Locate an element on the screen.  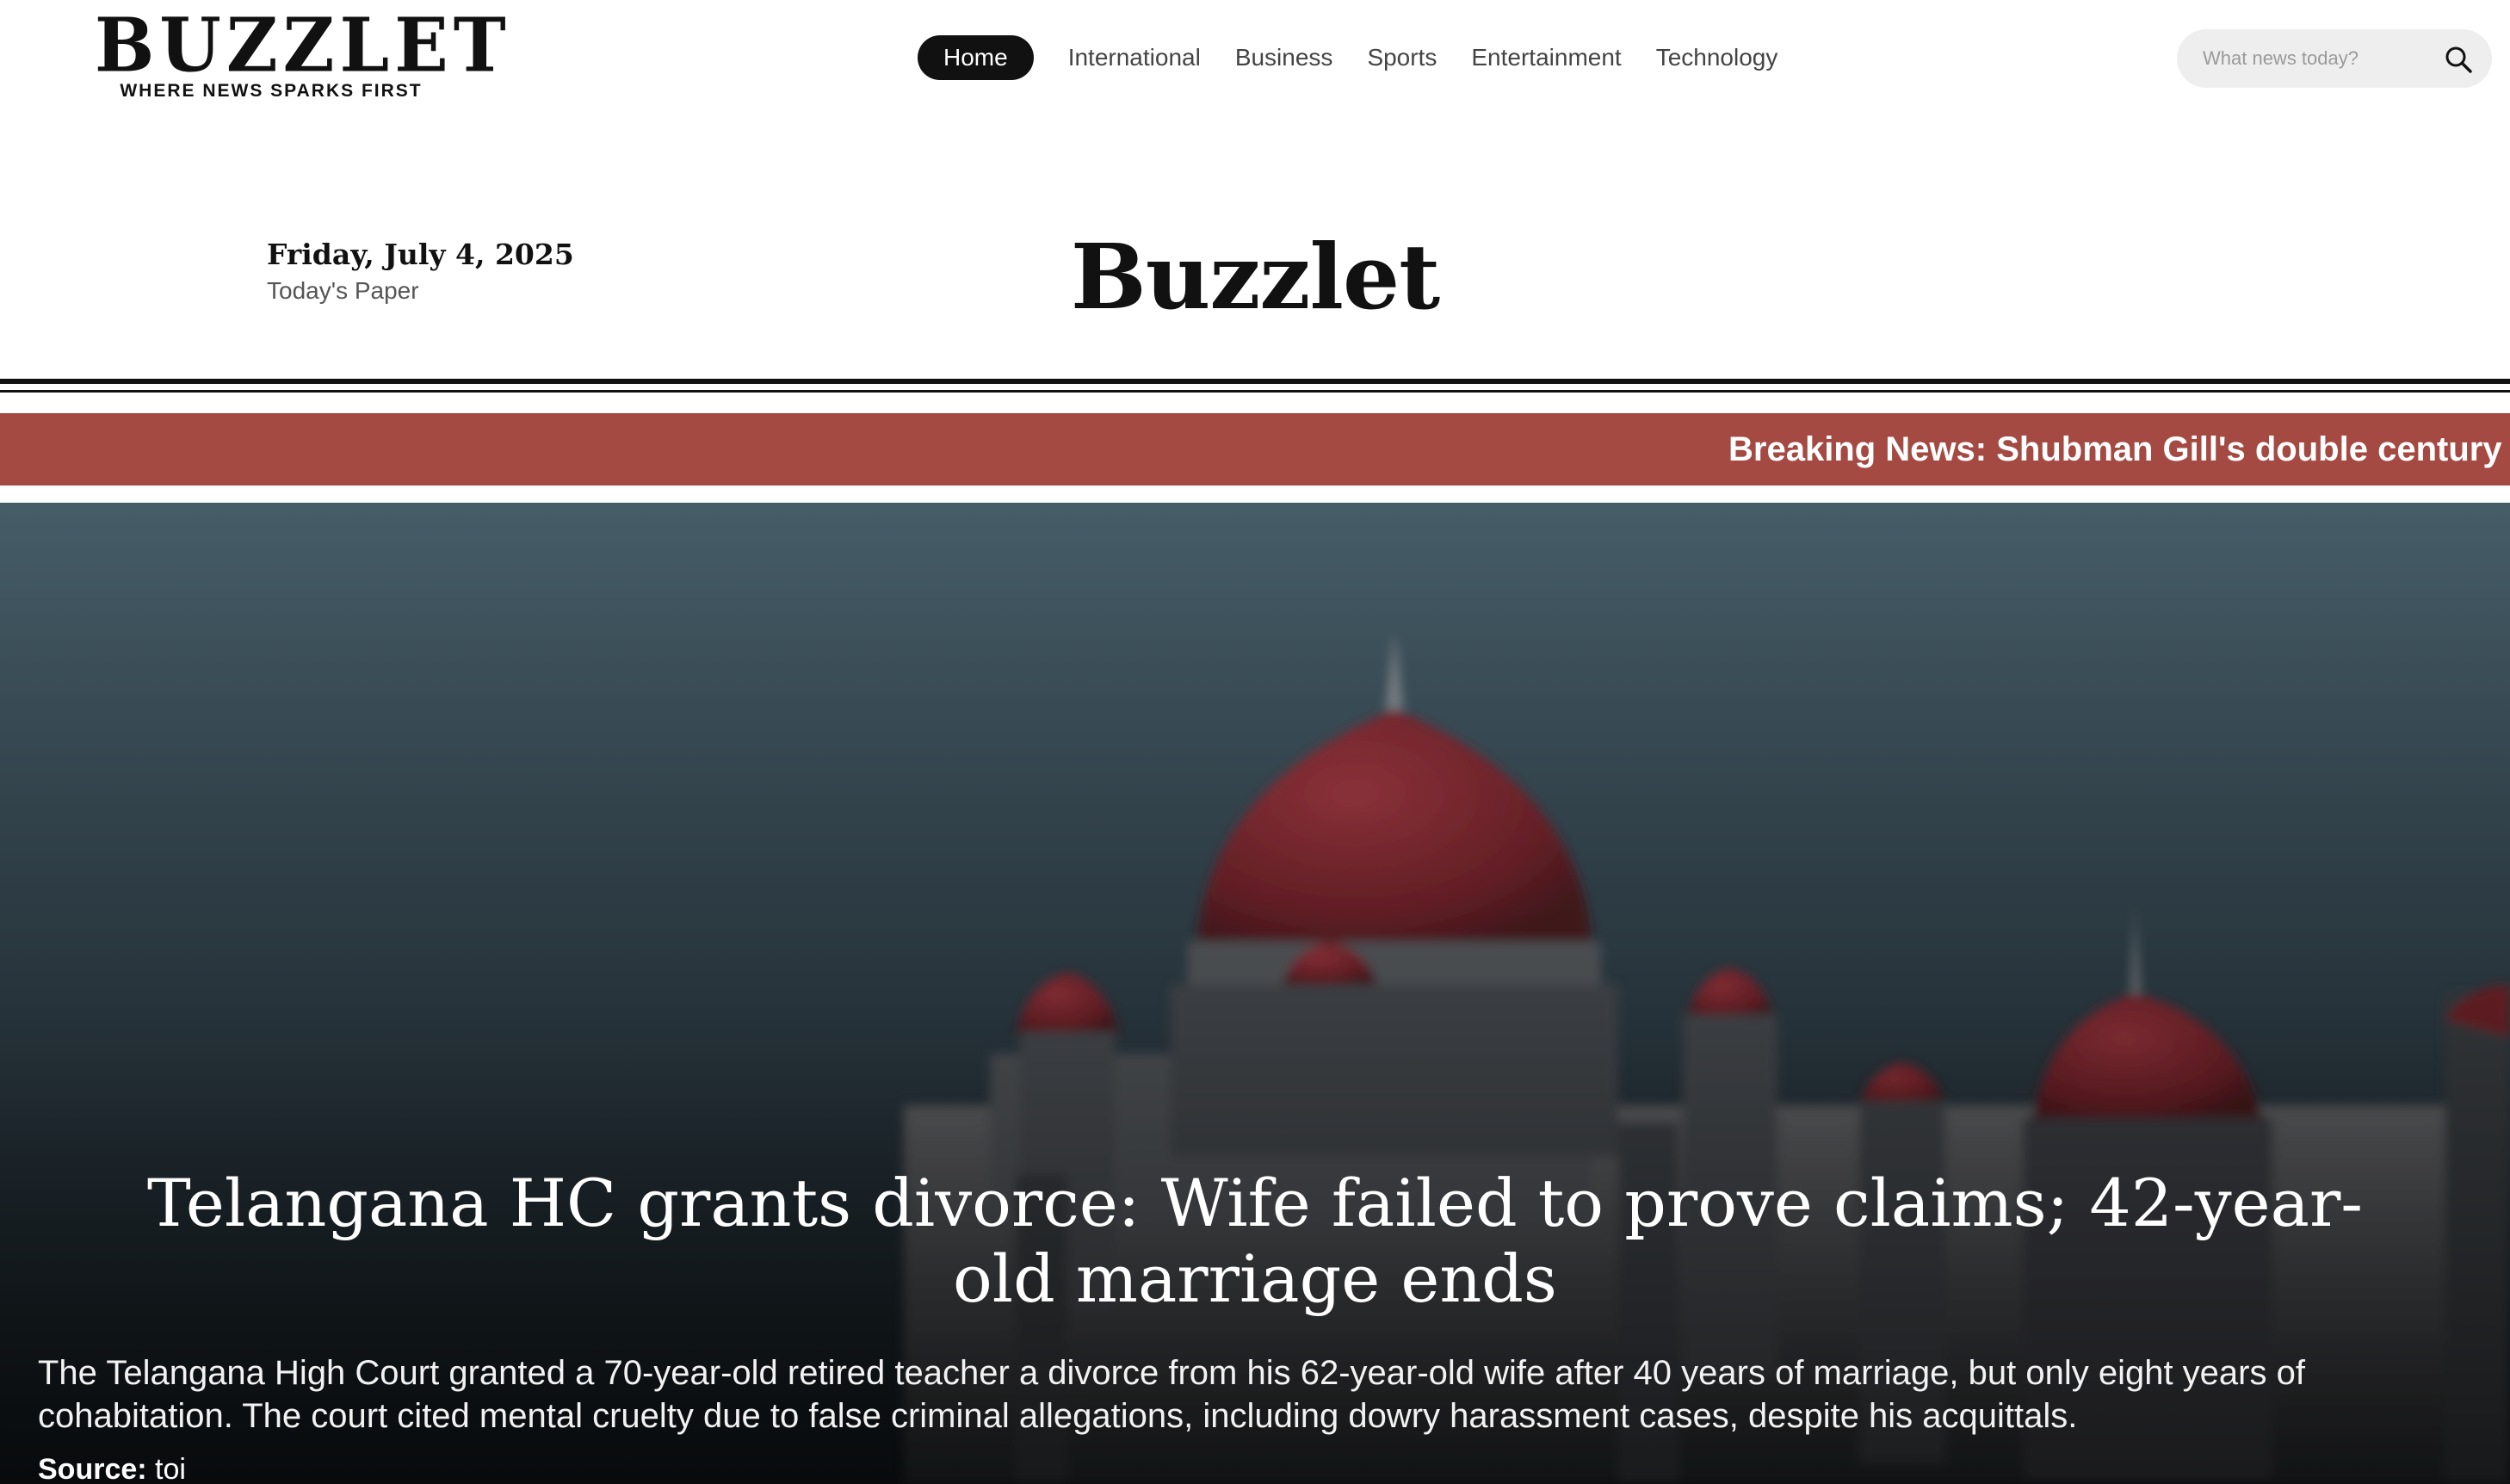
source-value: toi is located at coordinates (170, 1468).